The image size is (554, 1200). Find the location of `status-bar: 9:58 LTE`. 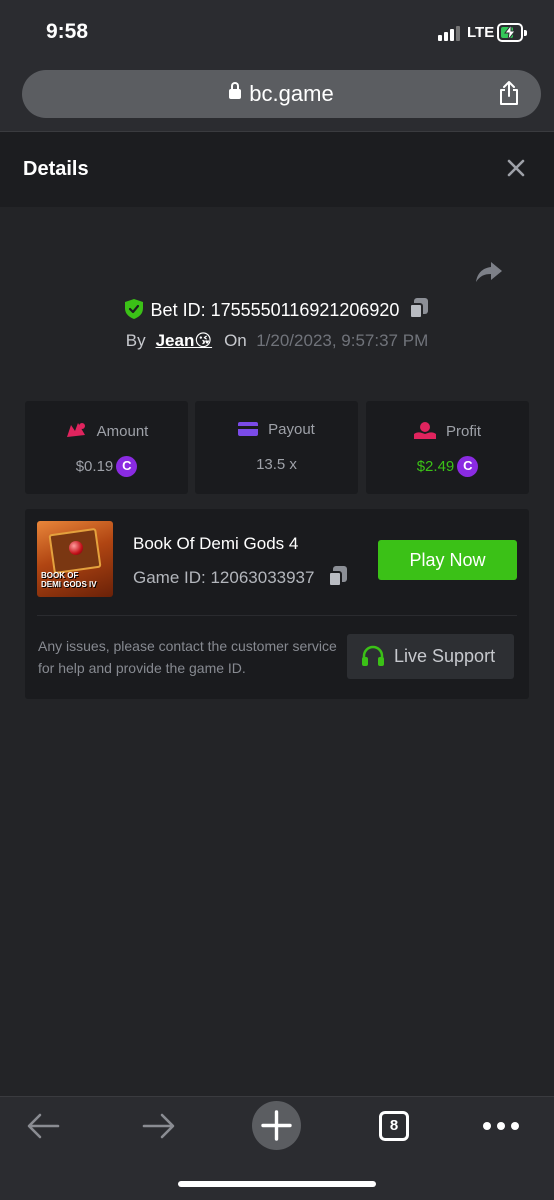

status-bar: 9:58 LTE is located at coordinates (277, 31).